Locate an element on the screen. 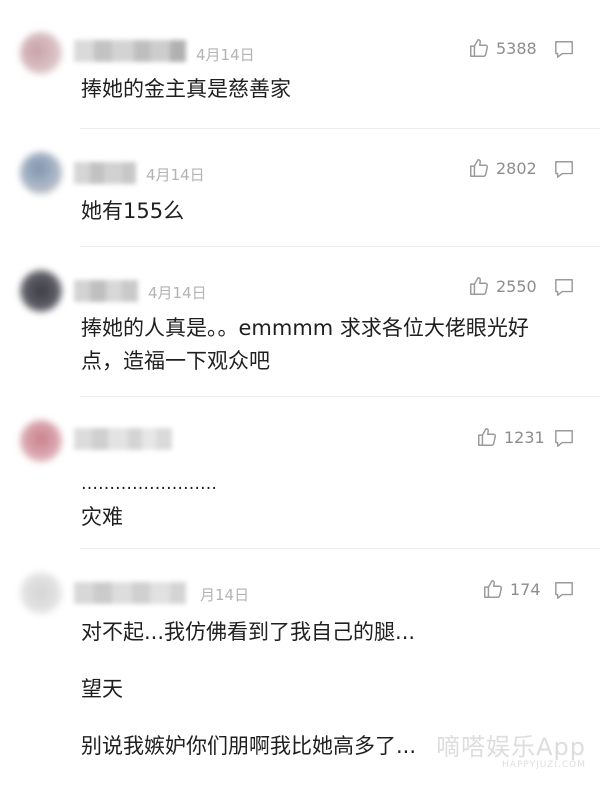 The height and width of the screenshot is (796, 600). like-button: 174 is located at coordinates (511, 589).